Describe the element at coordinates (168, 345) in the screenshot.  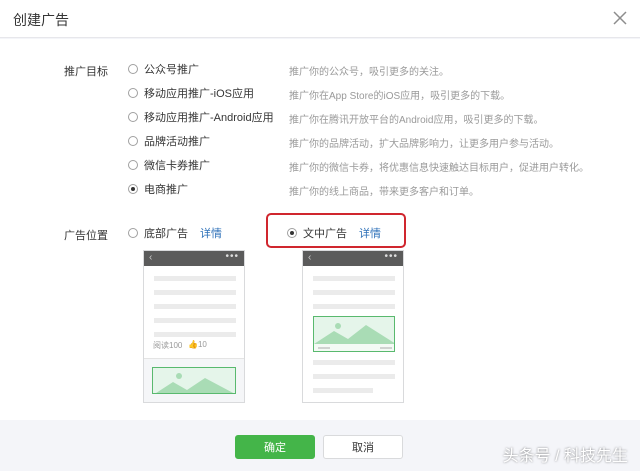
I see `read-count: 阅读100` at that location.